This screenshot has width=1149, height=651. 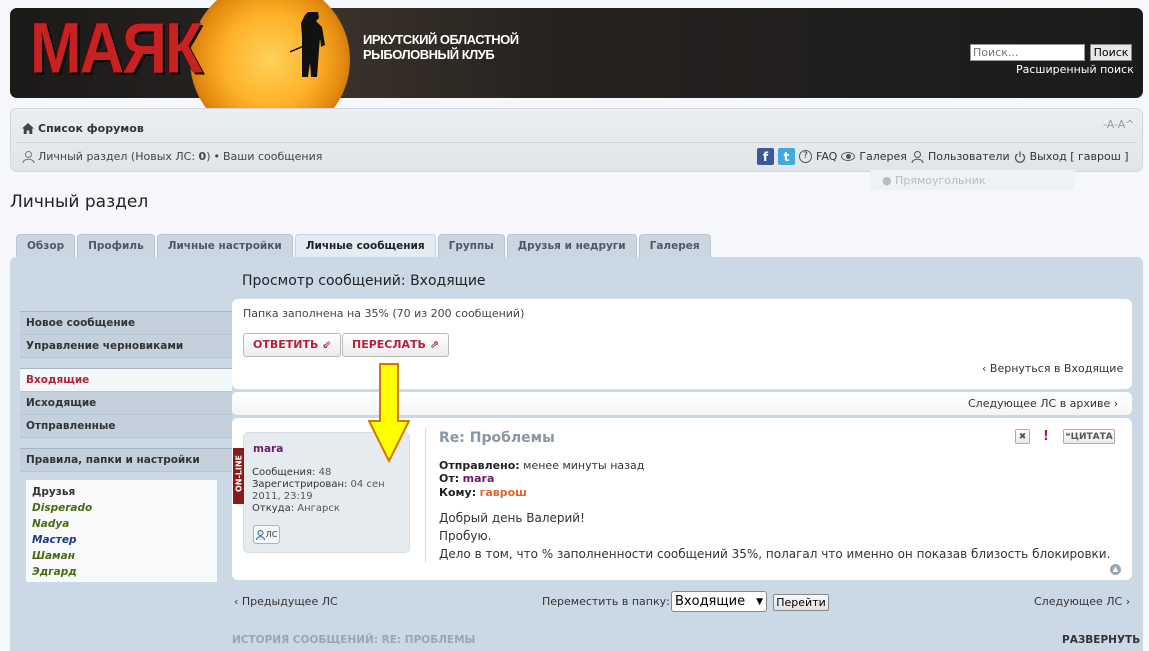 What do you see at coordinates (765, 156) in the screenshot?
I see `facebook-icon: f` at bounding box center [765, 156].